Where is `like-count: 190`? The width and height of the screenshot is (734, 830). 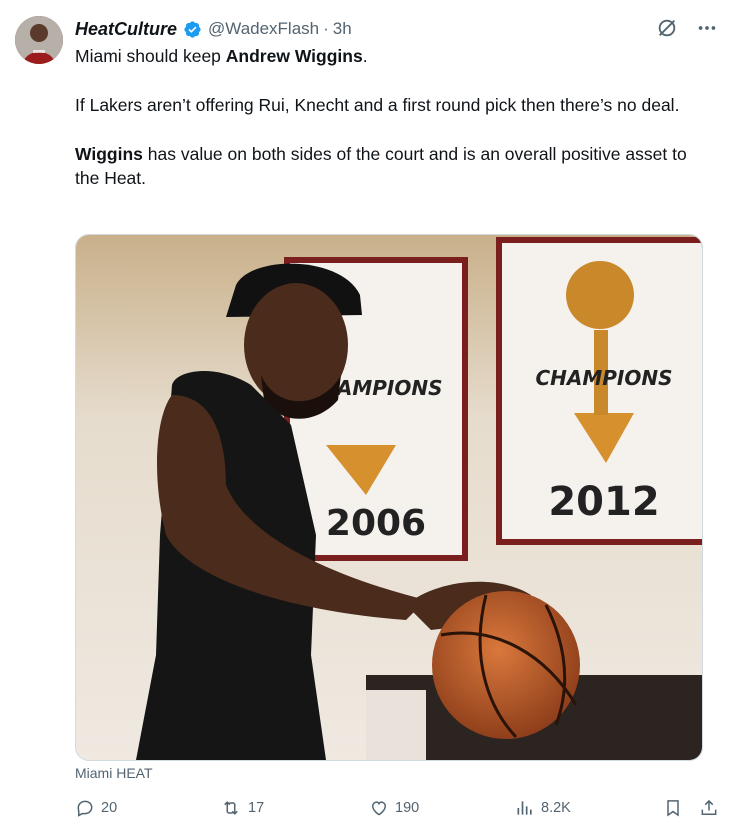 like-count: 190 is located at coordinates (407, 808).